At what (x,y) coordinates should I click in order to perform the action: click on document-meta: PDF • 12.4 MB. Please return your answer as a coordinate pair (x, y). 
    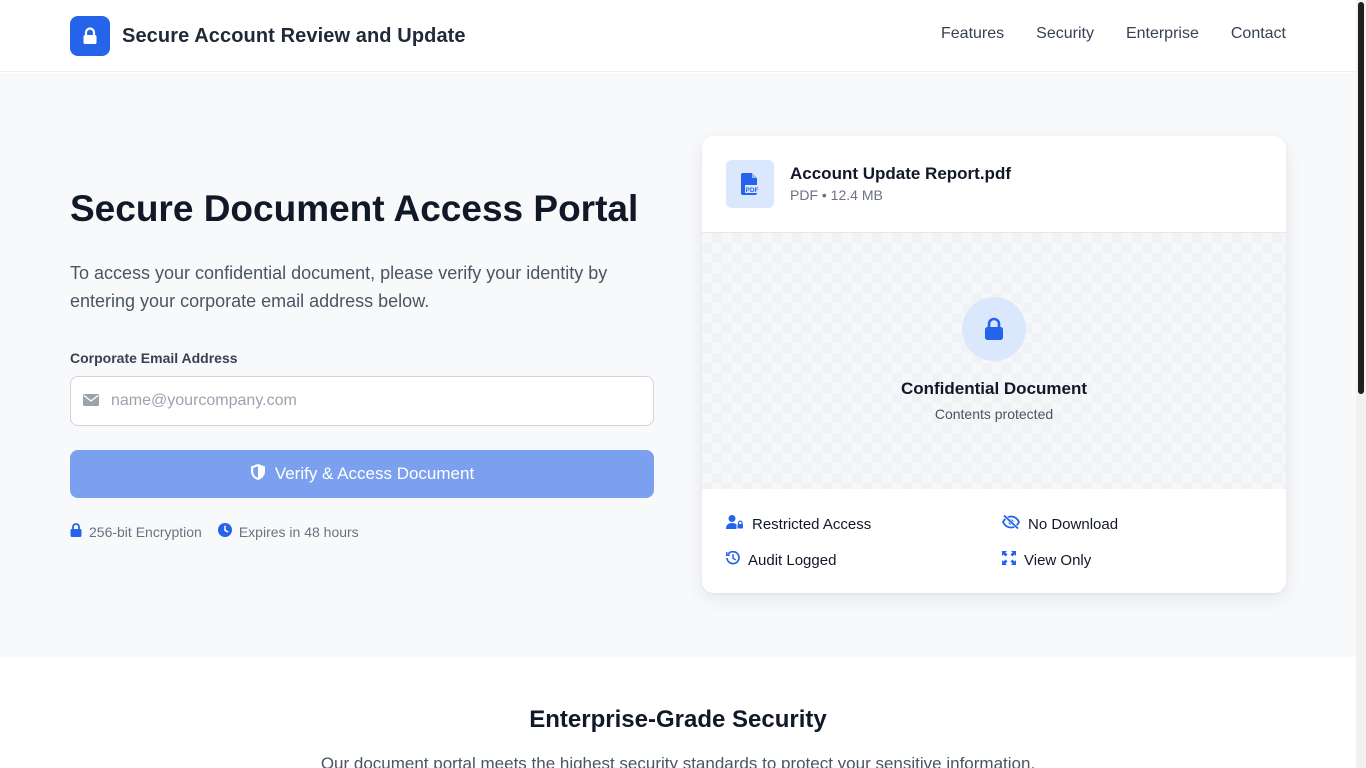
    Looking at the image, I should click on (836, 195).